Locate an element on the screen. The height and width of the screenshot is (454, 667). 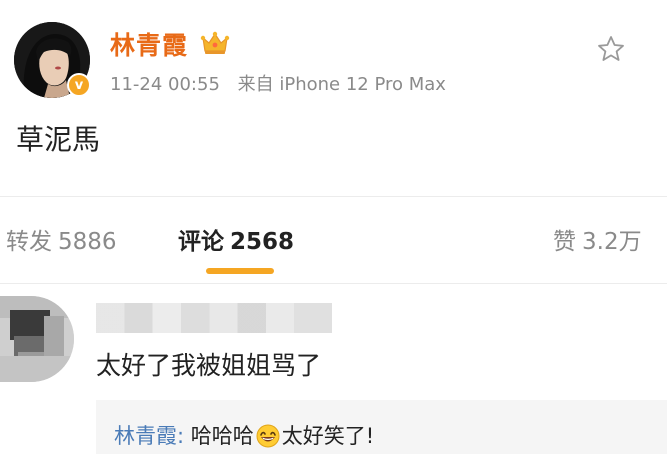
commenter-name-blurred is located at coordinates (214, 318).